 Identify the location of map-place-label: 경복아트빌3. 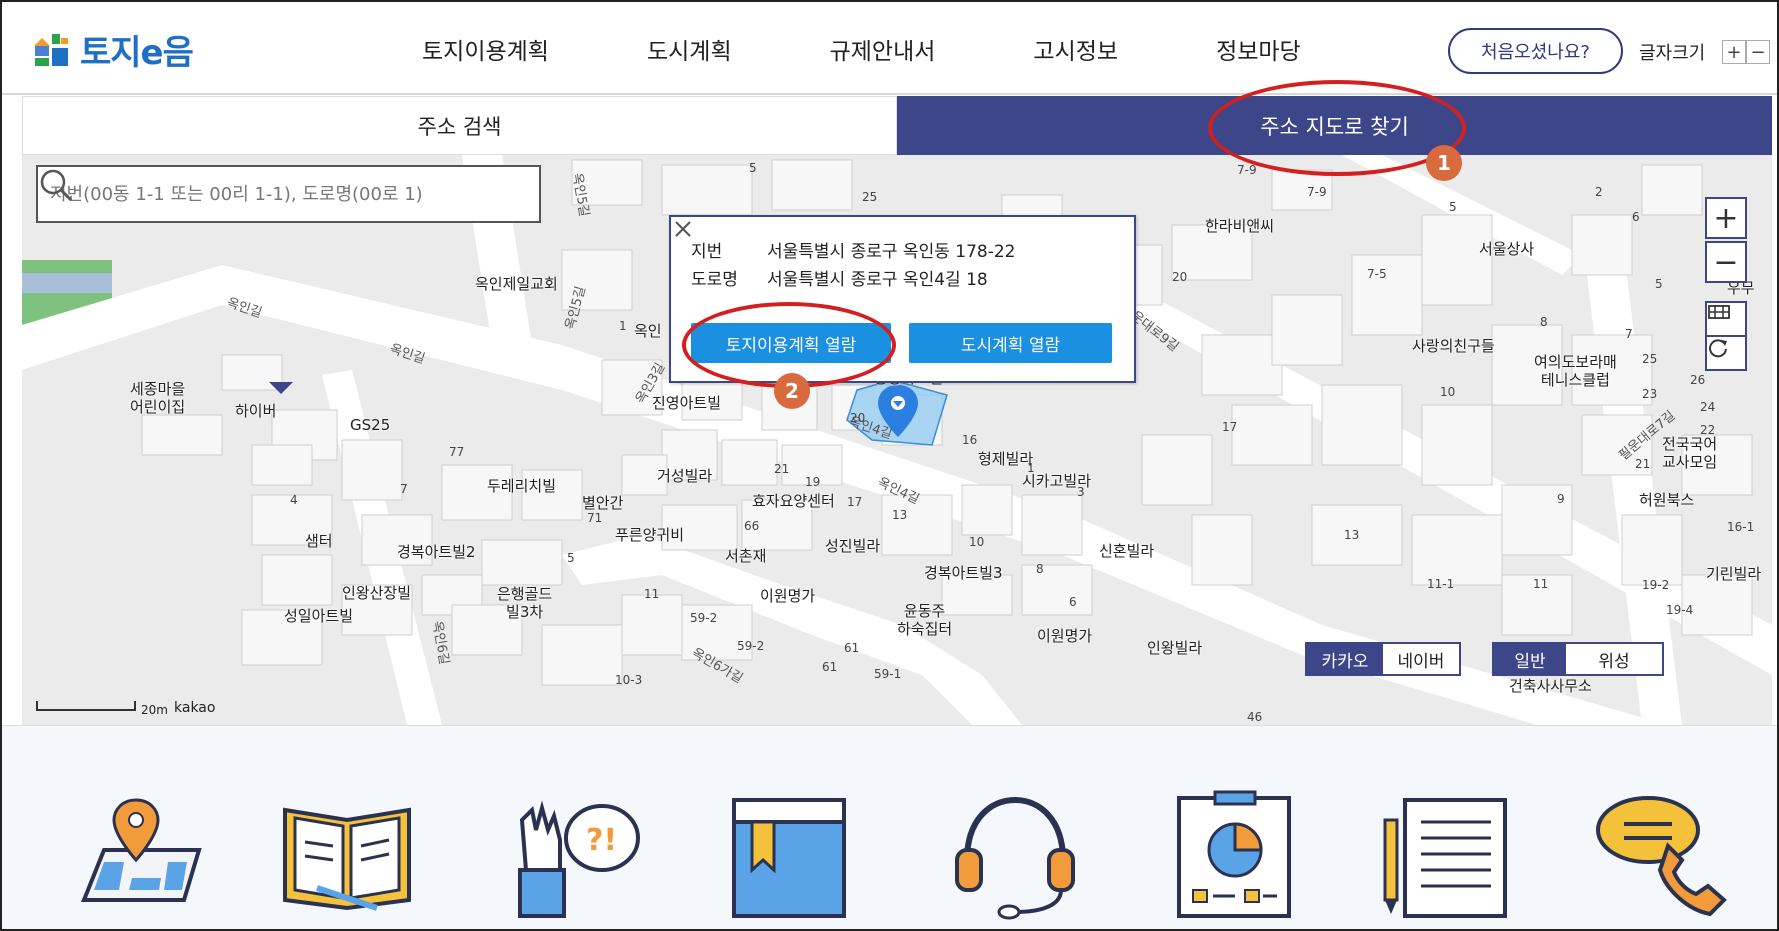
(963, 572).